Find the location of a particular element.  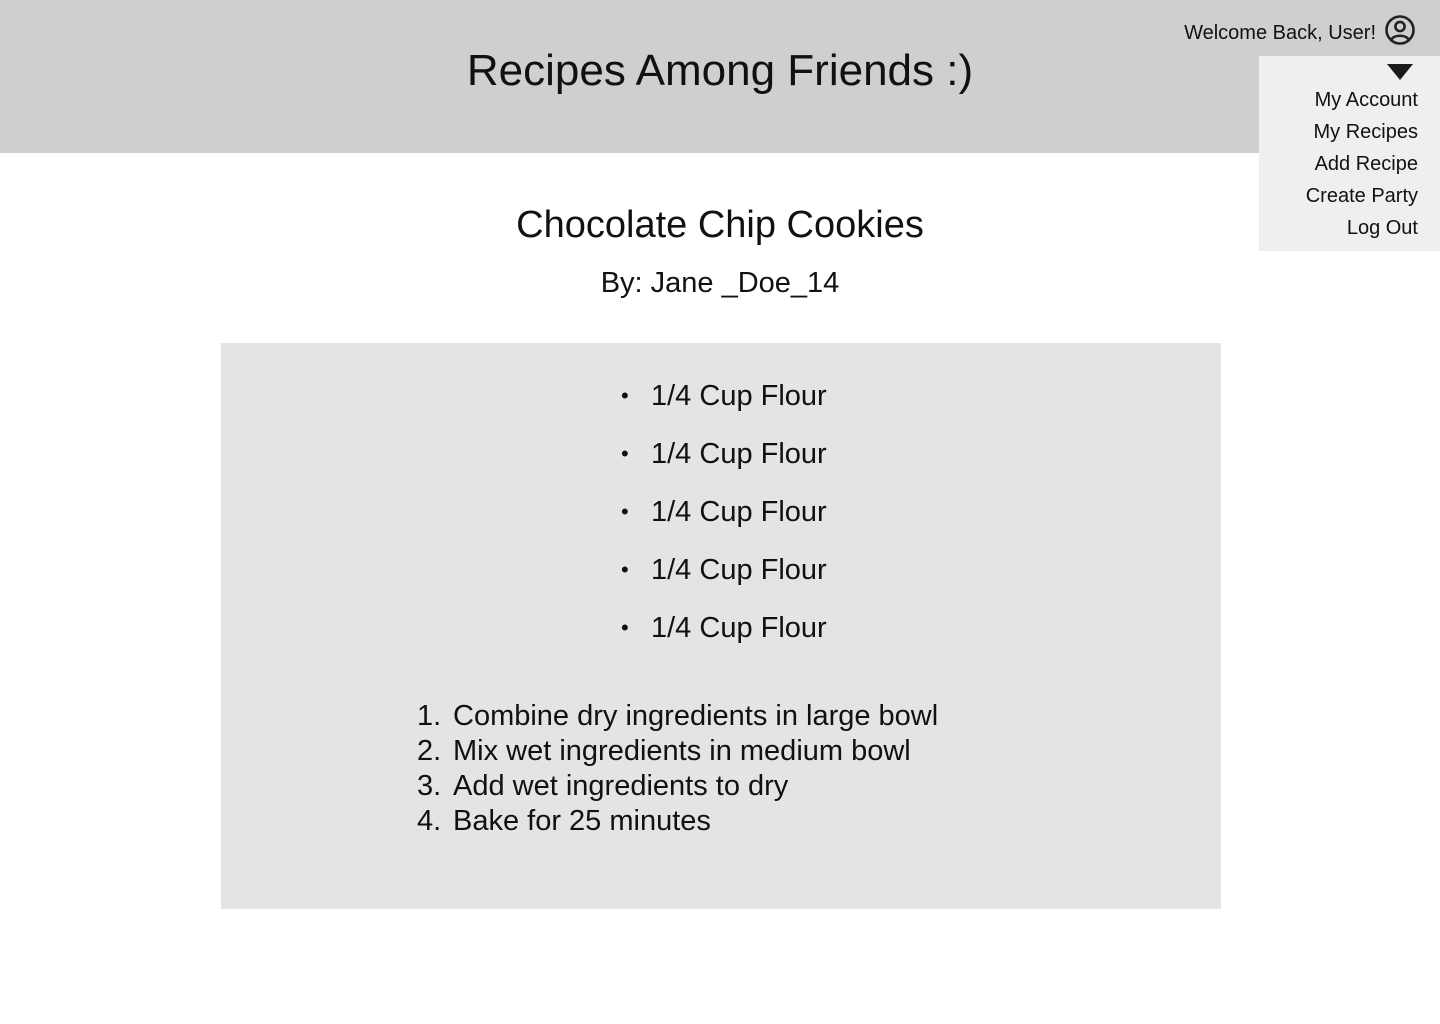

user-circle-icon is located at coordinates (1400, 30).